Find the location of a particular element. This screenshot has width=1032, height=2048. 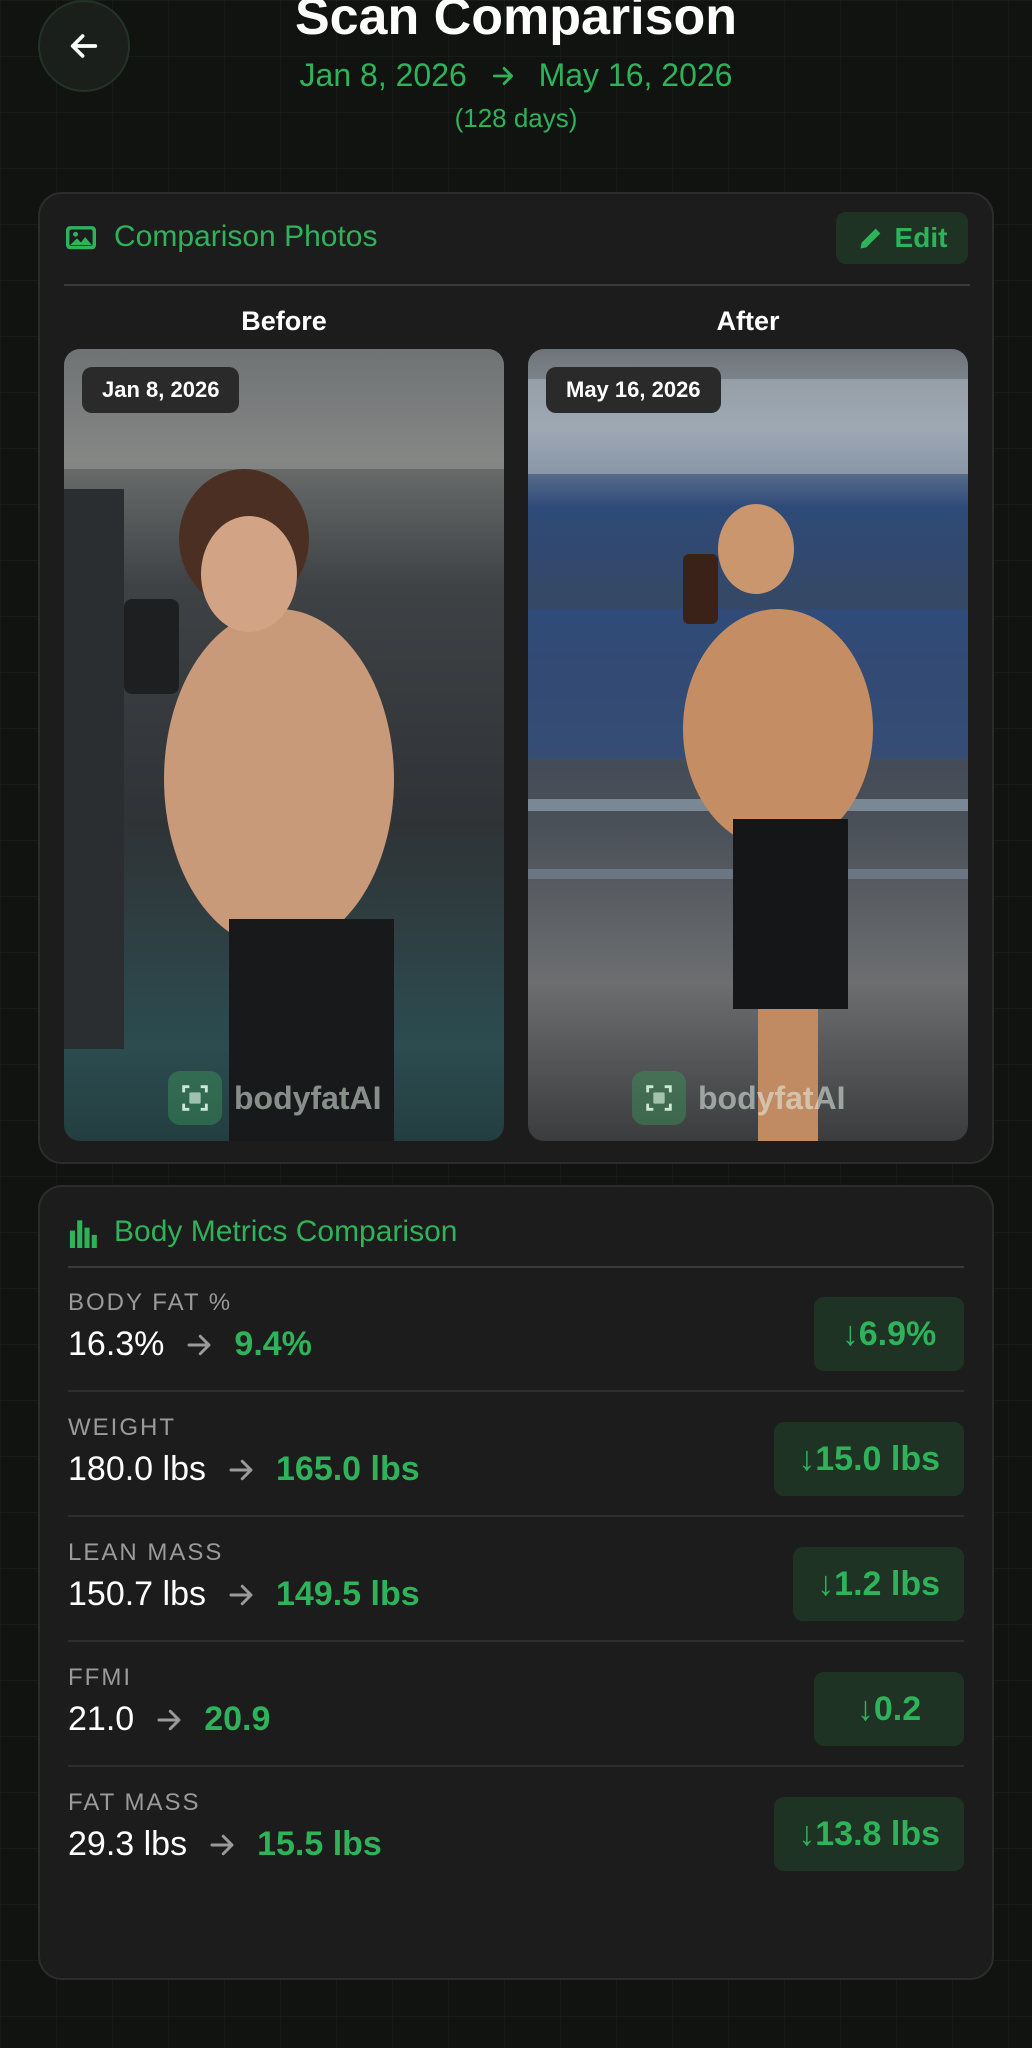

metric-label: LEAN MASS is located at coordinates (146, 1552).